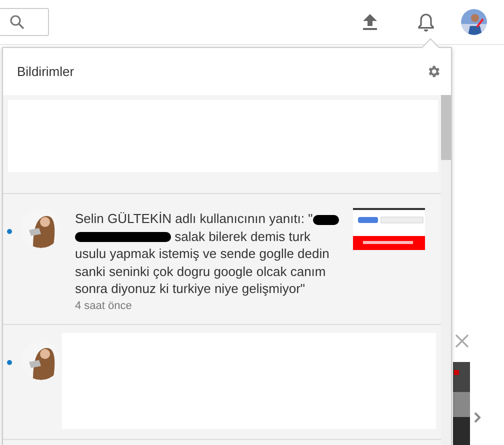 Image resolution: width=504 pixels, height=445 pixels. I want to click on close-icon, so click(462, 341).